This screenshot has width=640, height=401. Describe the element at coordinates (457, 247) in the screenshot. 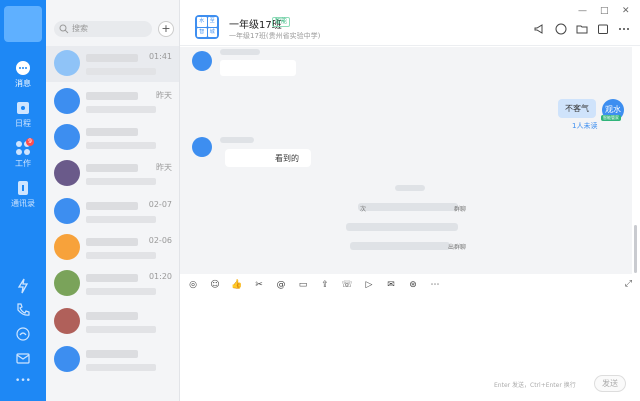

I see `system-message: 出群聊` at that location.